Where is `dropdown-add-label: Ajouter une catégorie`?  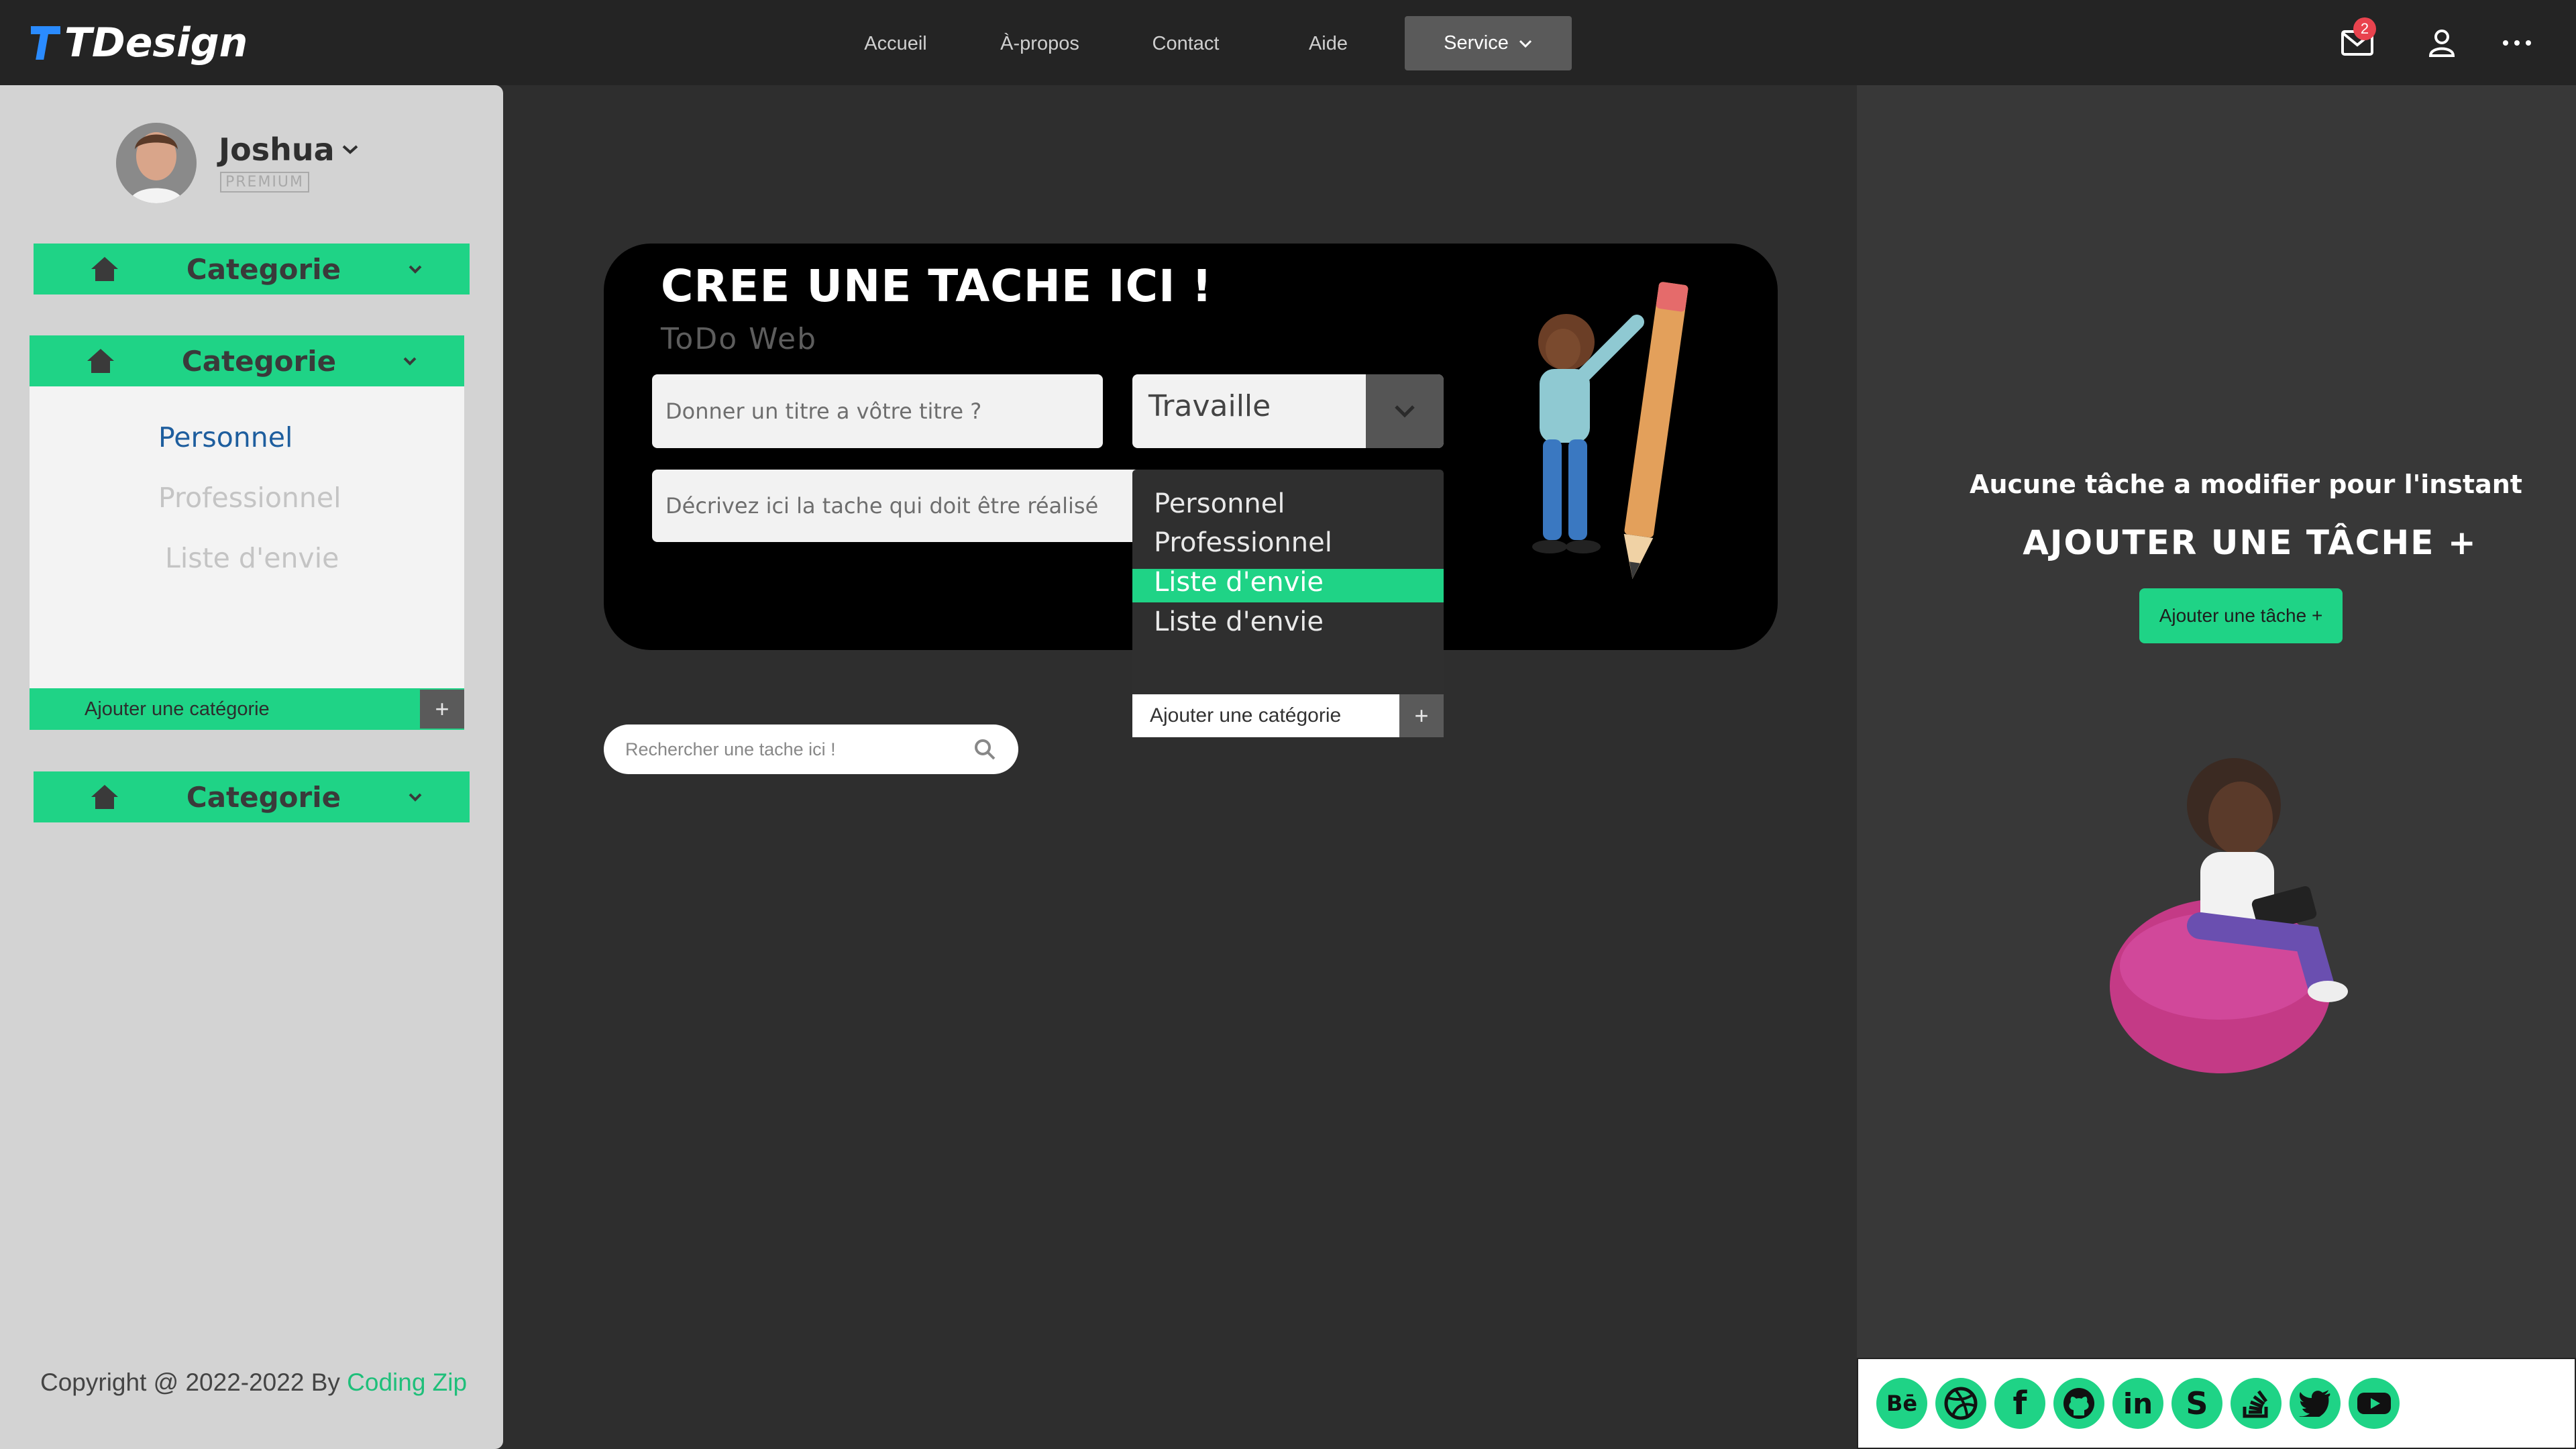
dropdown-add-label: Ajouter une catégorie is located at coordinates (1246, 715).